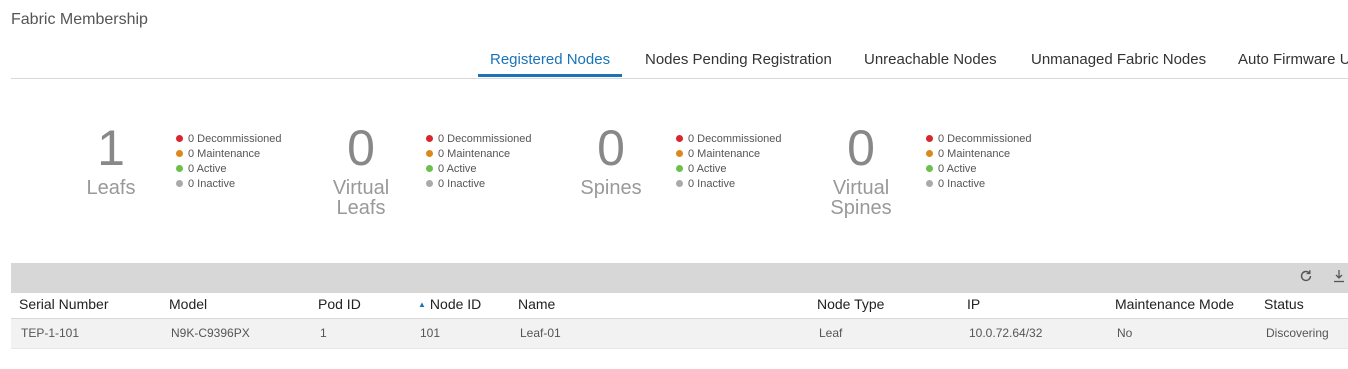 This screenshot has height=369, width=1348. Describe the element at coordinates (1174, 304) in the screenshot. I see `column-header-maintenance-mode: Maintenance Mode` at that location.